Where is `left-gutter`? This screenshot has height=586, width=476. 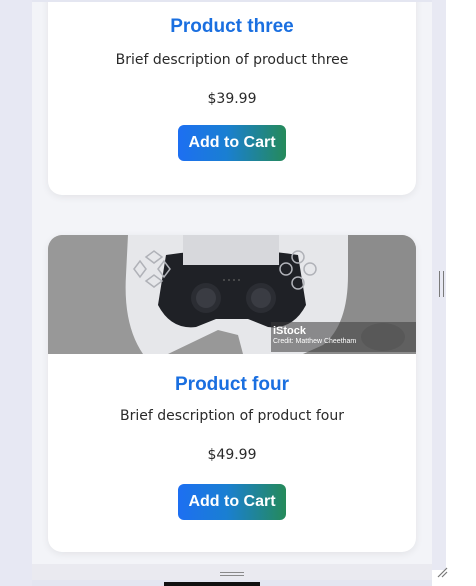
left-gutter is located at coordinates (16, 293).